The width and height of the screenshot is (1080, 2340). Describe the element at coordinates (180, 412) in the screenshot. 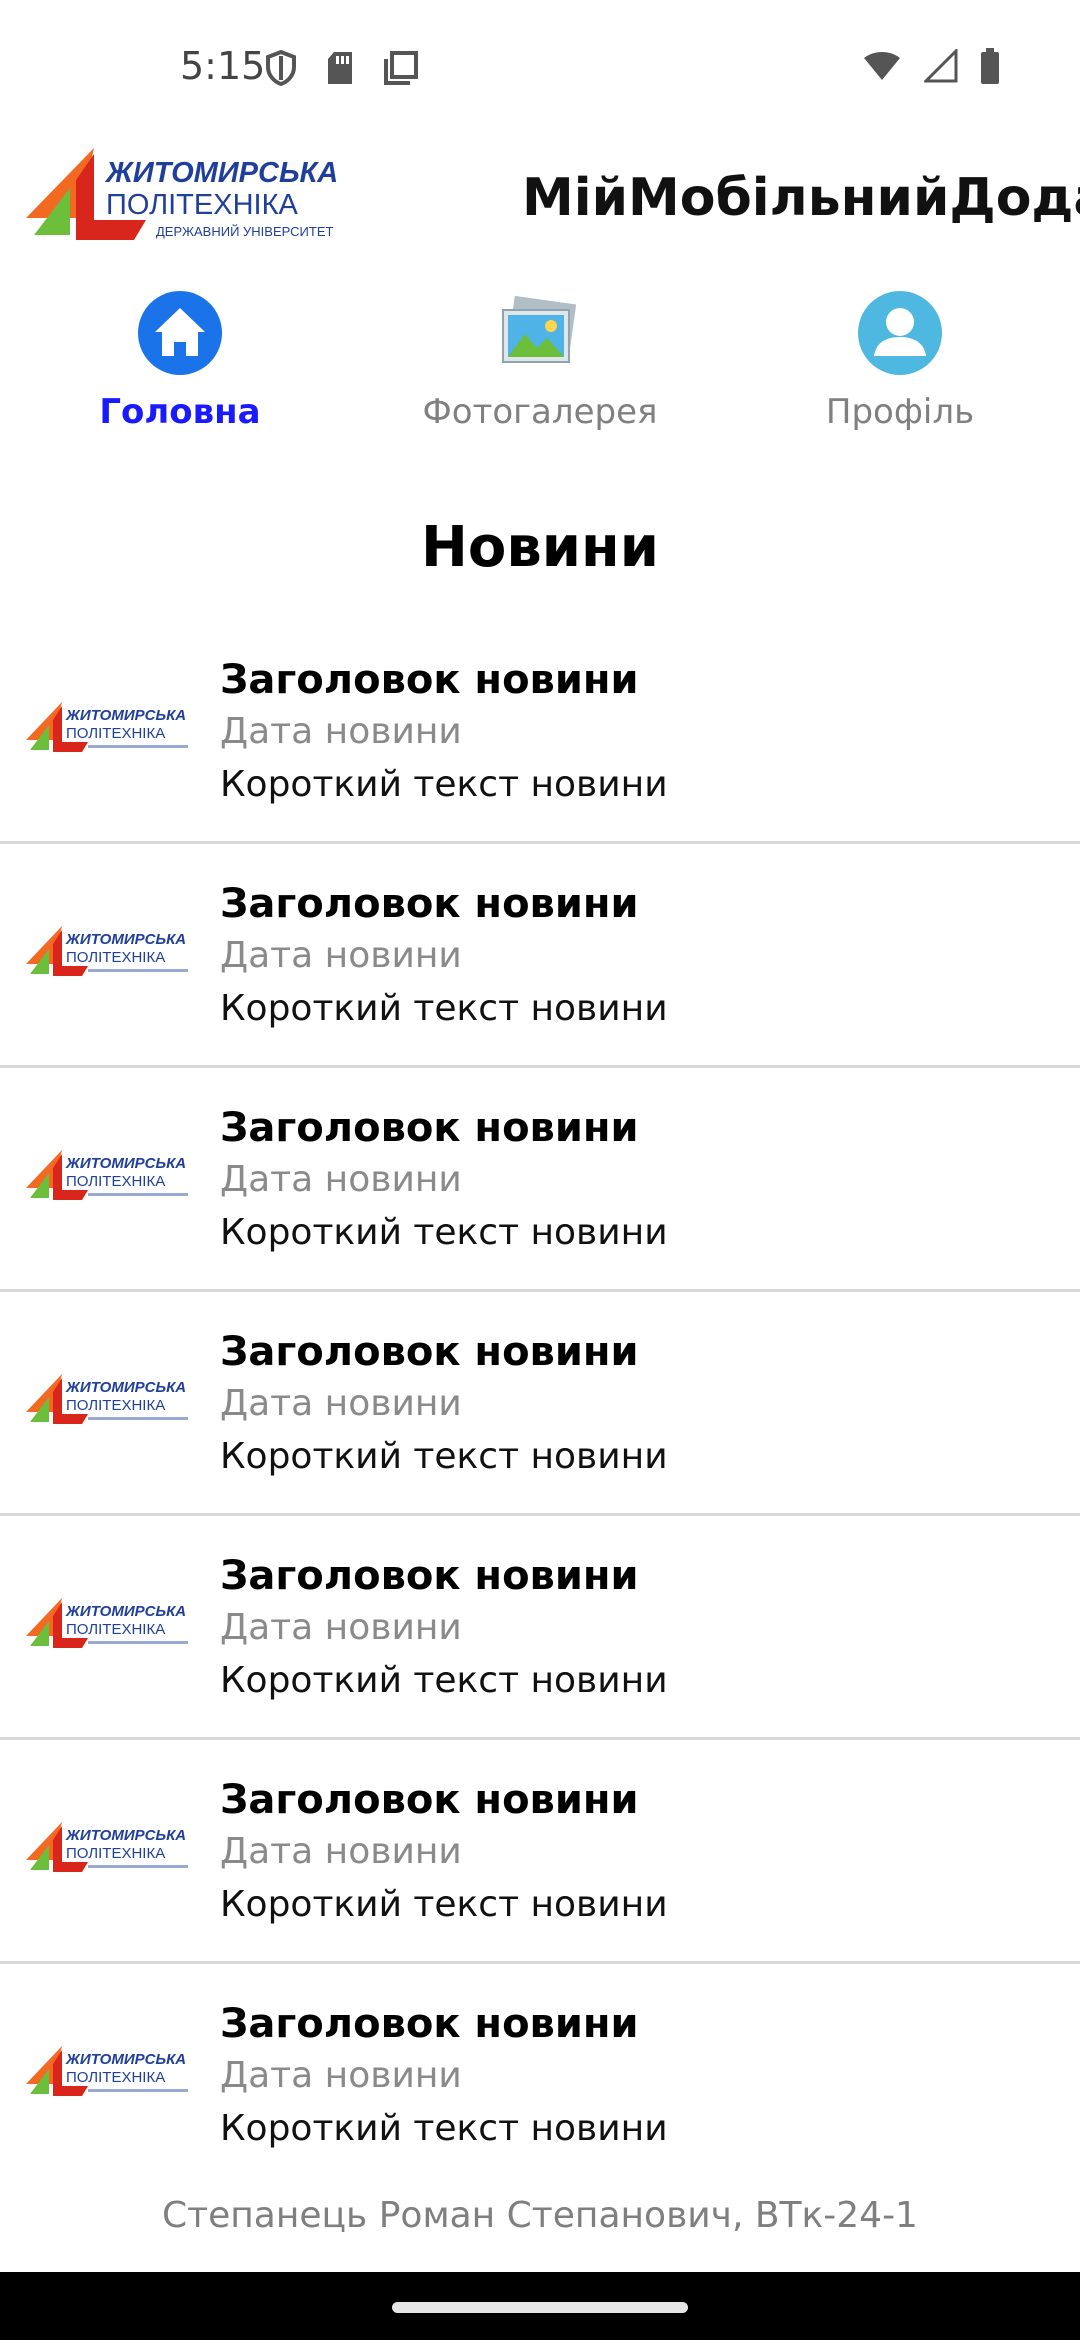

I see `tab-home-label: Головна` at that location.